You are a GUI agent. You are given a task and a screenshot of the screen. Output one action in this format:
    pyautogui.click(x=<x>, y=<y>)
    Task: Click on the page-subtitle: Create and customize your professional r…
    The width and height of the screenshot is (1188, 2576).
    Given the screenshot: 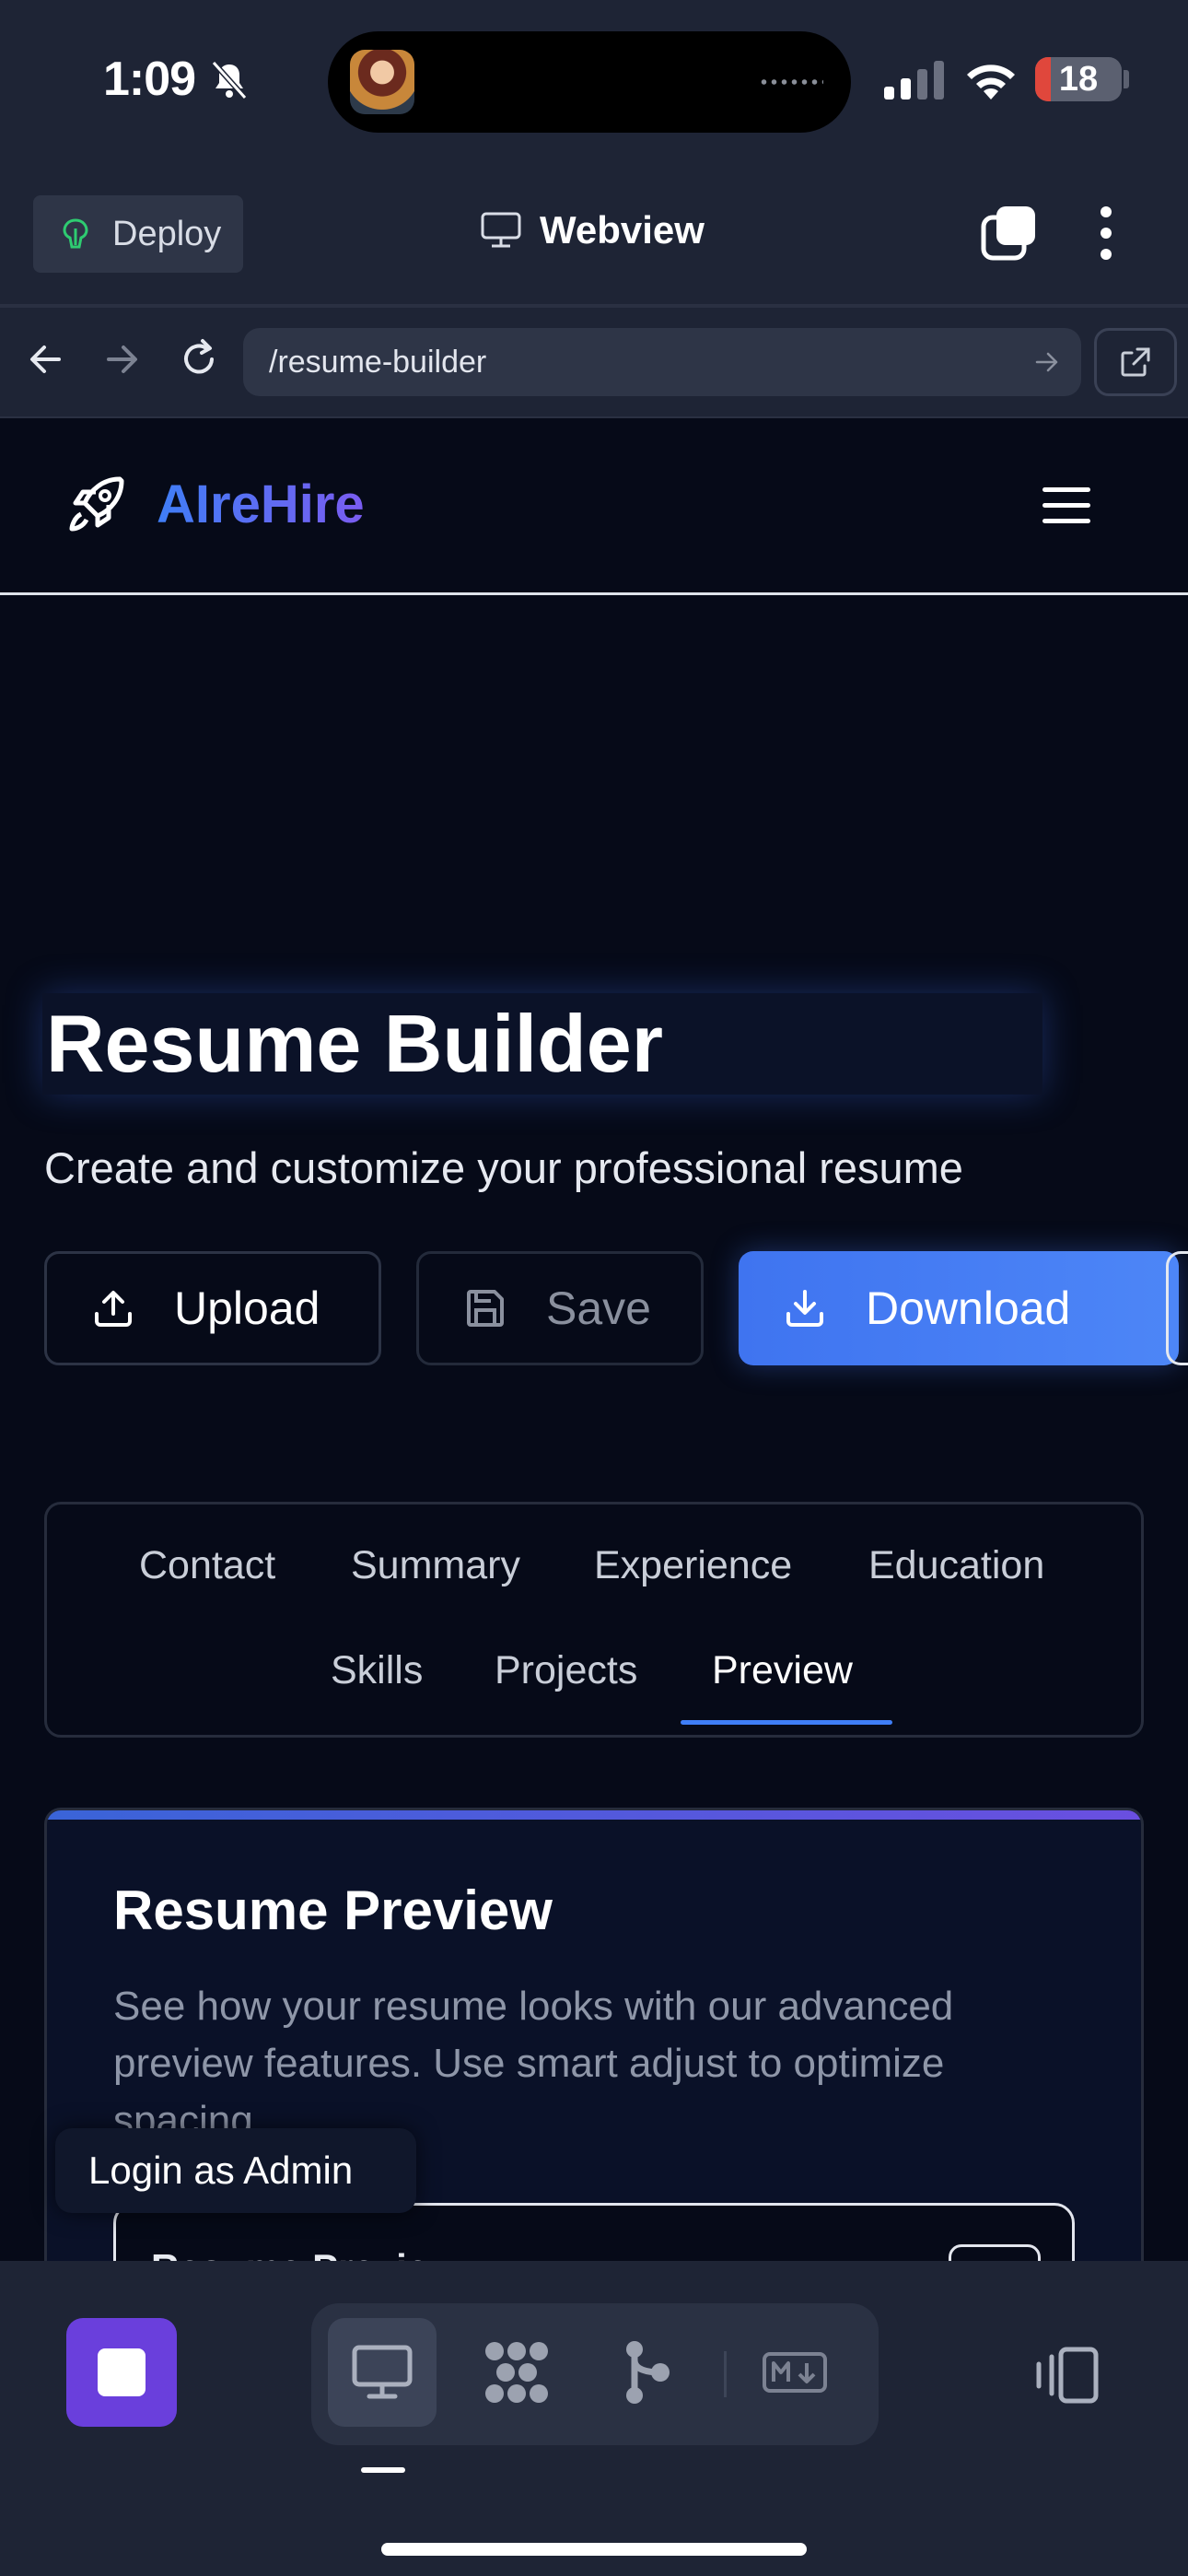 What is the action you would take?
    pyautogui.click(x=503, y=1167)
    